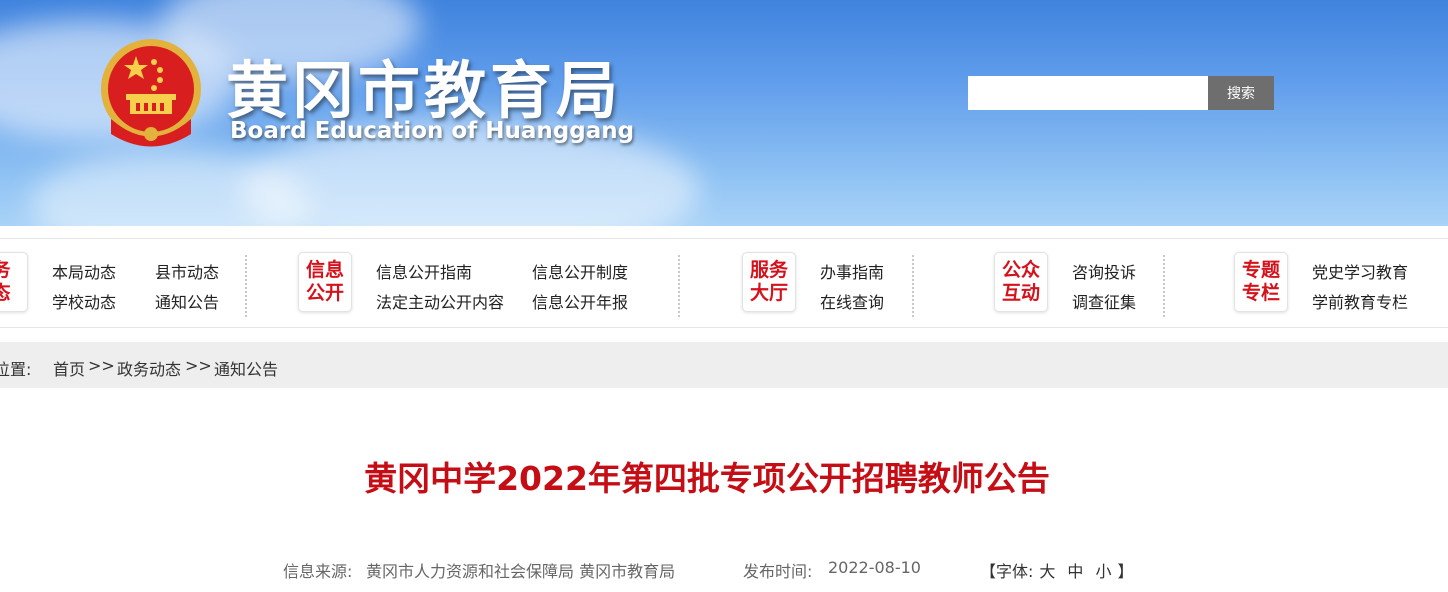  Describe the element at coordinates (580, 271) in the screenshot. I see `nav-link-disclosure-system: 信息公开制度` at that location.